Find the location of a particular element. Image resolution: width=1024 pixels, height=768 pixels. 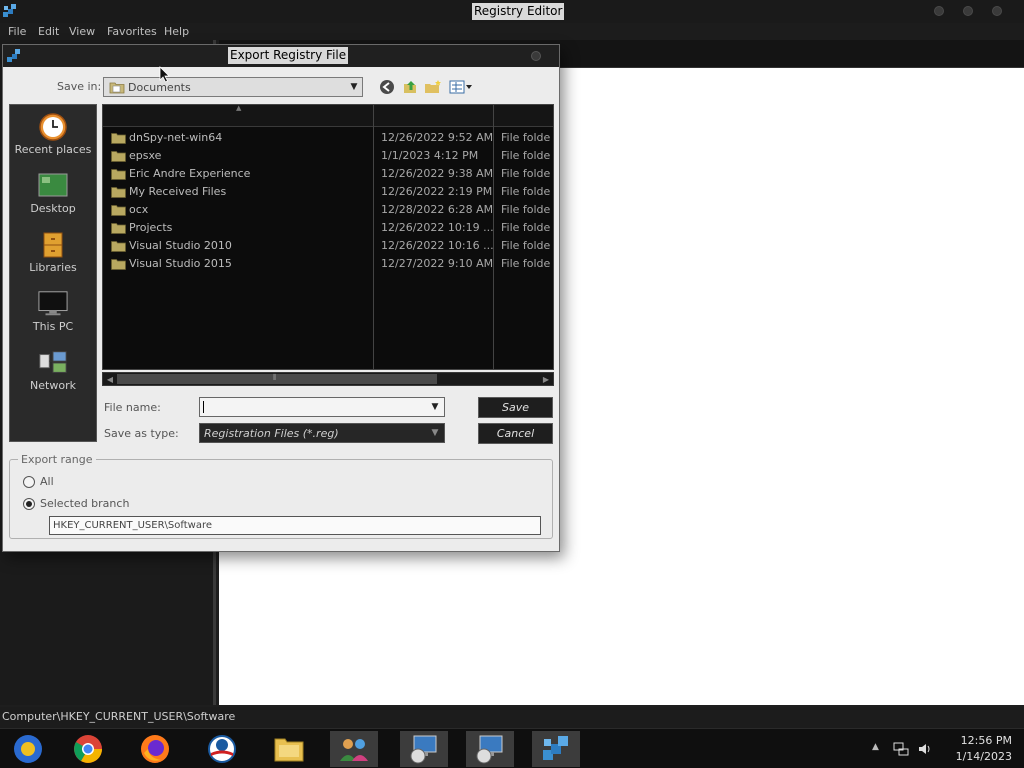

selected-branch-value: HKEY_CURRENT_USER\Software is located at coordinates (132, 525).